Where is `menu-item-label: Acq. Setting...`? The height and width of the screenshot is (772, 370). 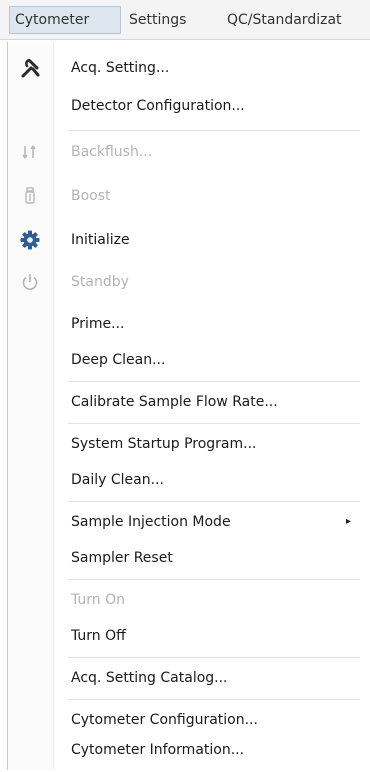
menu-item-label: Acq. Setting... is located at coordinates (120, 68).